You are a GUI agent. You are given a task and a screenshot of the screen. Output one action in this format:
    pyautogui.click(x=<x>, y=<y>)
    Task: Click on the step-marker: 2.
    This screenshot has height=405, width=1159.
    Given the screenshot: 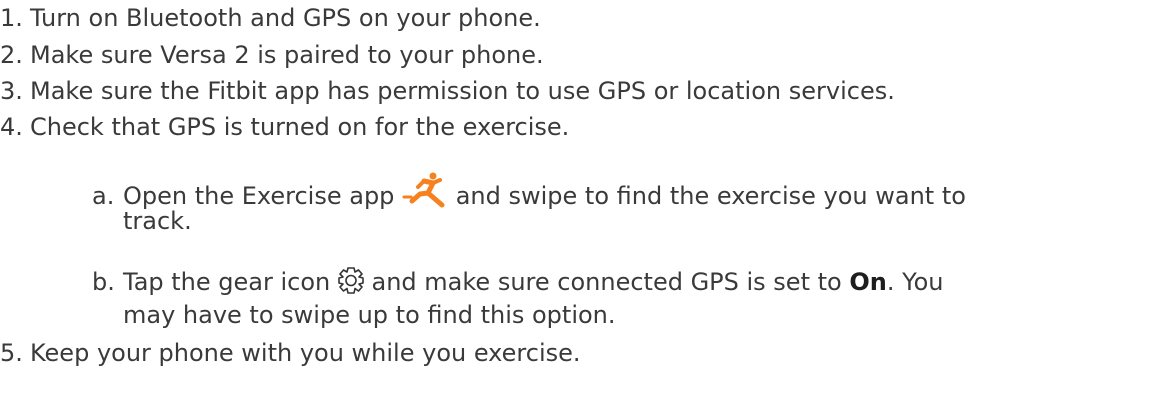 What is the action you would take?
    pyautogui.click(x=11, y=55)
    